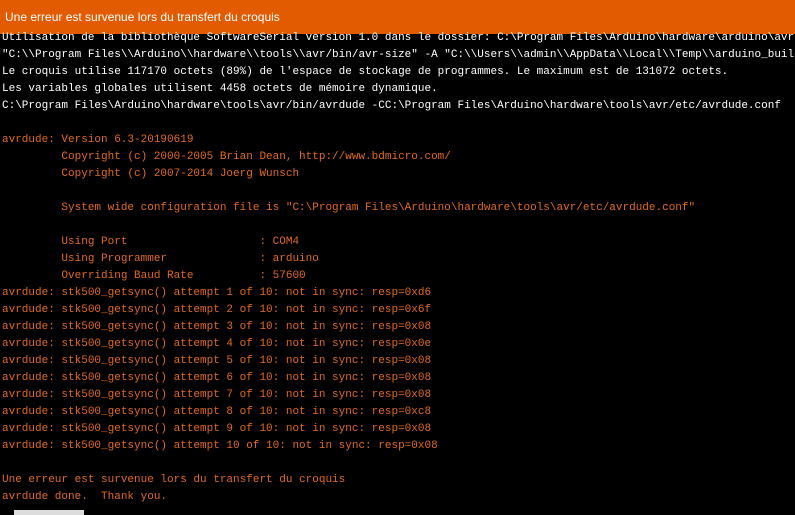 This screenshot has width=795, height=515. Describe the element at coordinates (397, 512) in the screenshot. I see `horizontal-scrollbar-track` at that location.